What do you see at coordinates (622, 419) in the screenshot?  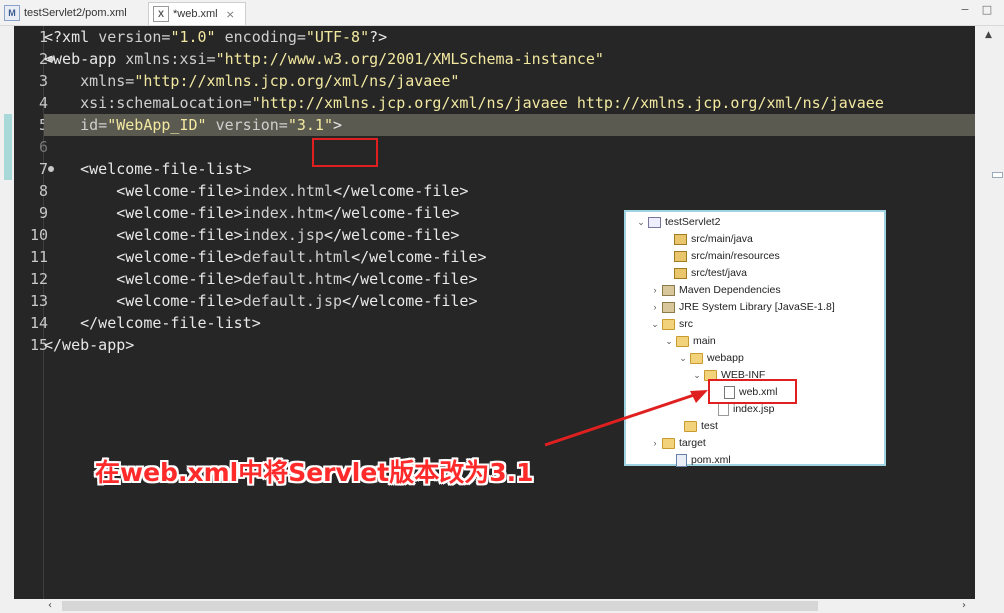 I see `arrow-line` at bounding box center [622, 419].